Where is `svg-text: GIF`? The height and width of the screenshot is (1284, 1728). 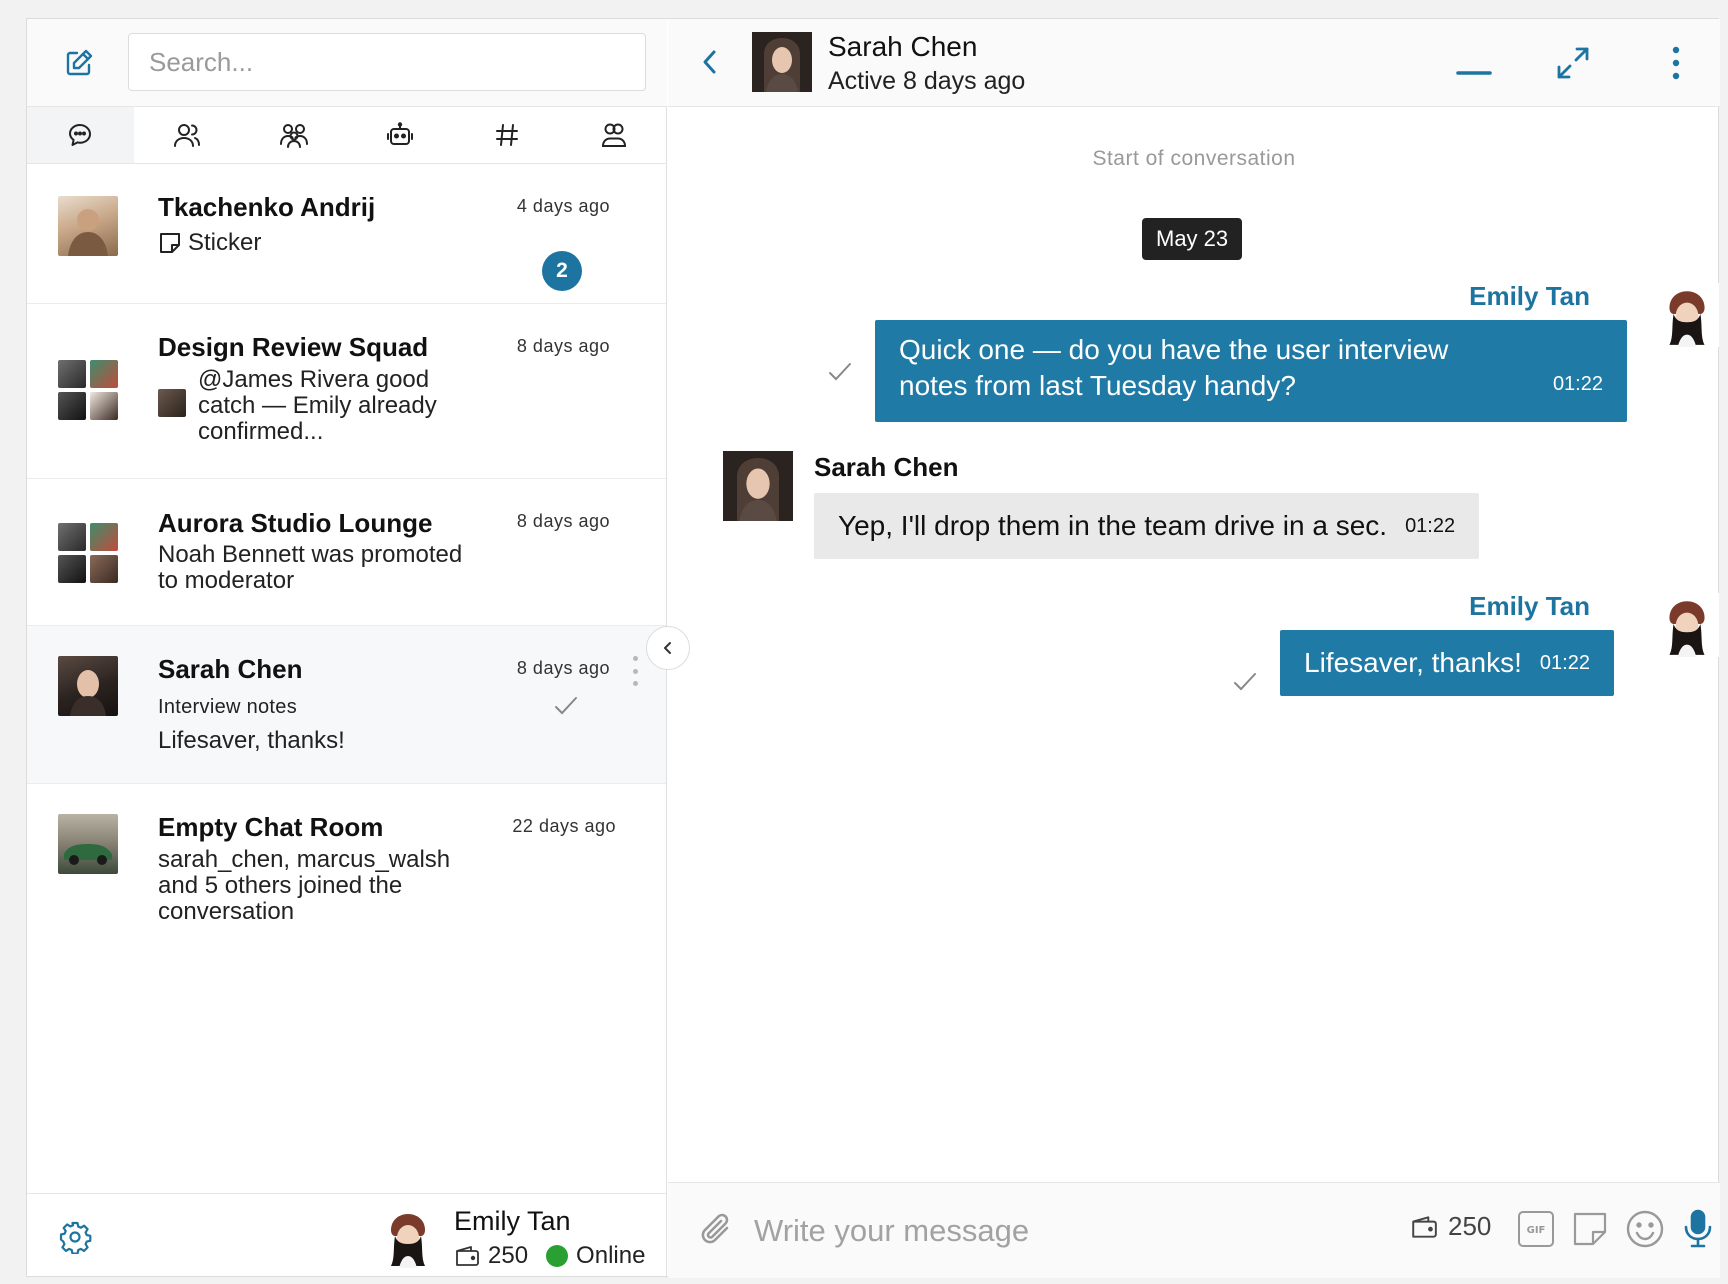
svg-text: GIF is located at coordinates (1536, 1230).